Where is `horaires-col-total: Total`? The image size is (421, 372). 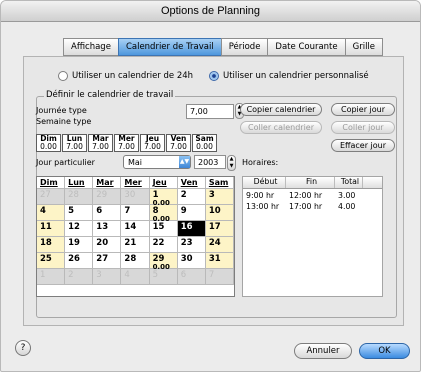
horaires-col-total: Total is located at coordinates (349, 182).